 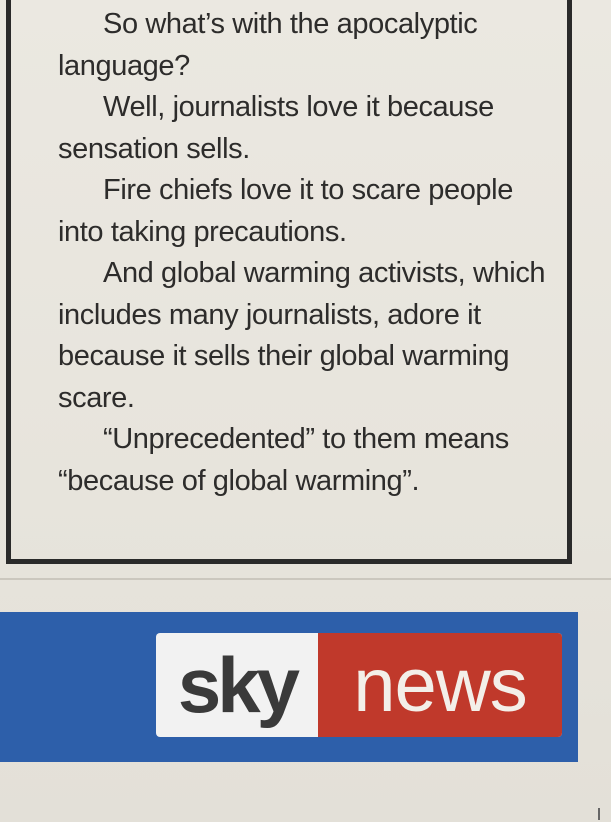 I want to click on paragraph-1: So what’s with the apocalyptic language?, so click(x=268, y=45).